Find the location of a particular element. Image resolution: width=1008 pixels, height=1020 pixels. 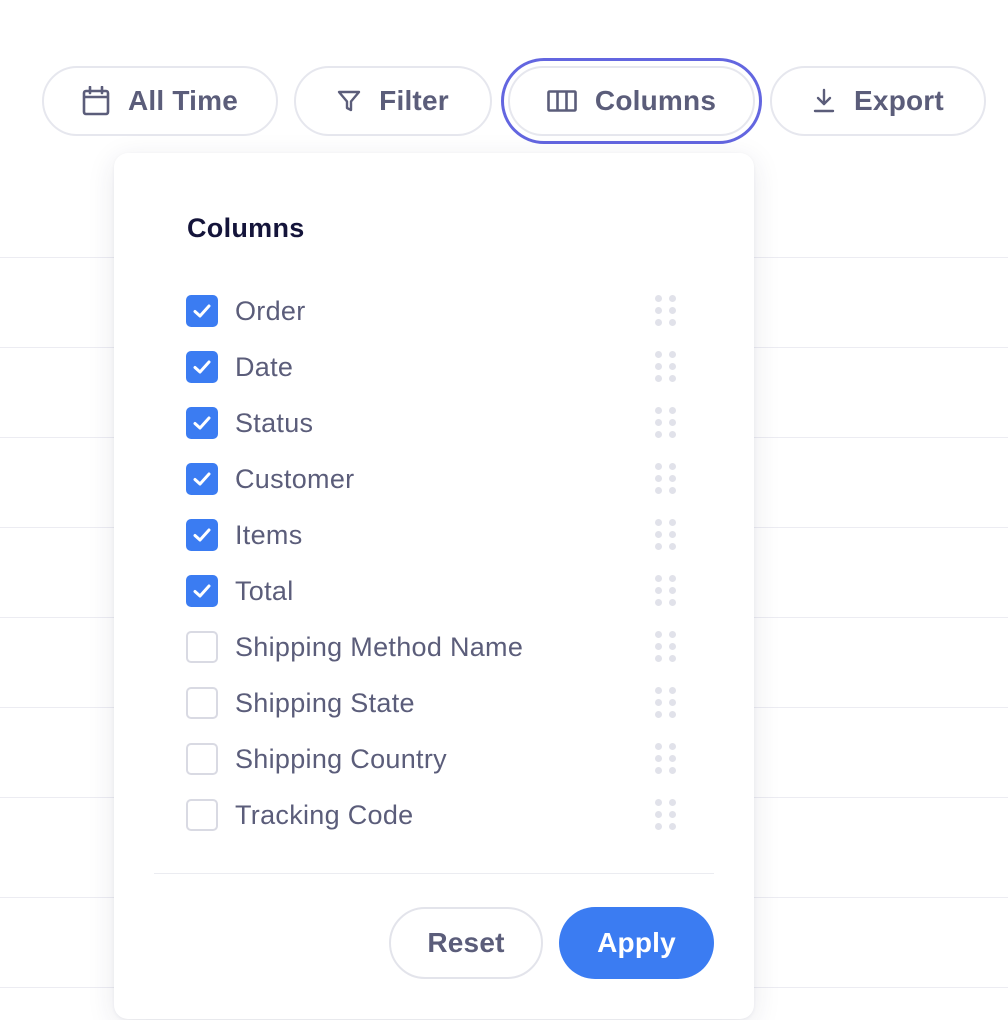

filter-button: Filter is located at coordinates (393, 101).